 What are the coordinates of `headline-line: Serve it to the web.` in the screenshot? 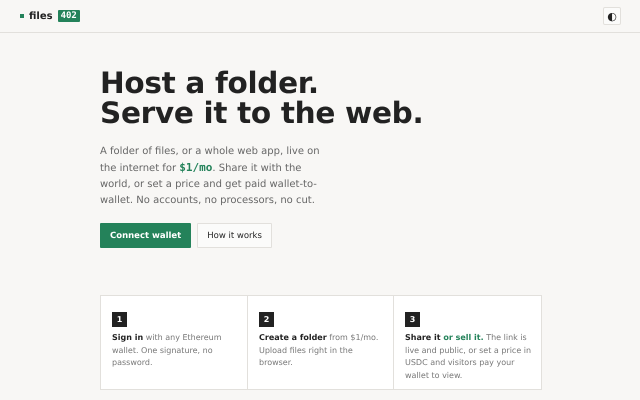 It's located at (262, 113).